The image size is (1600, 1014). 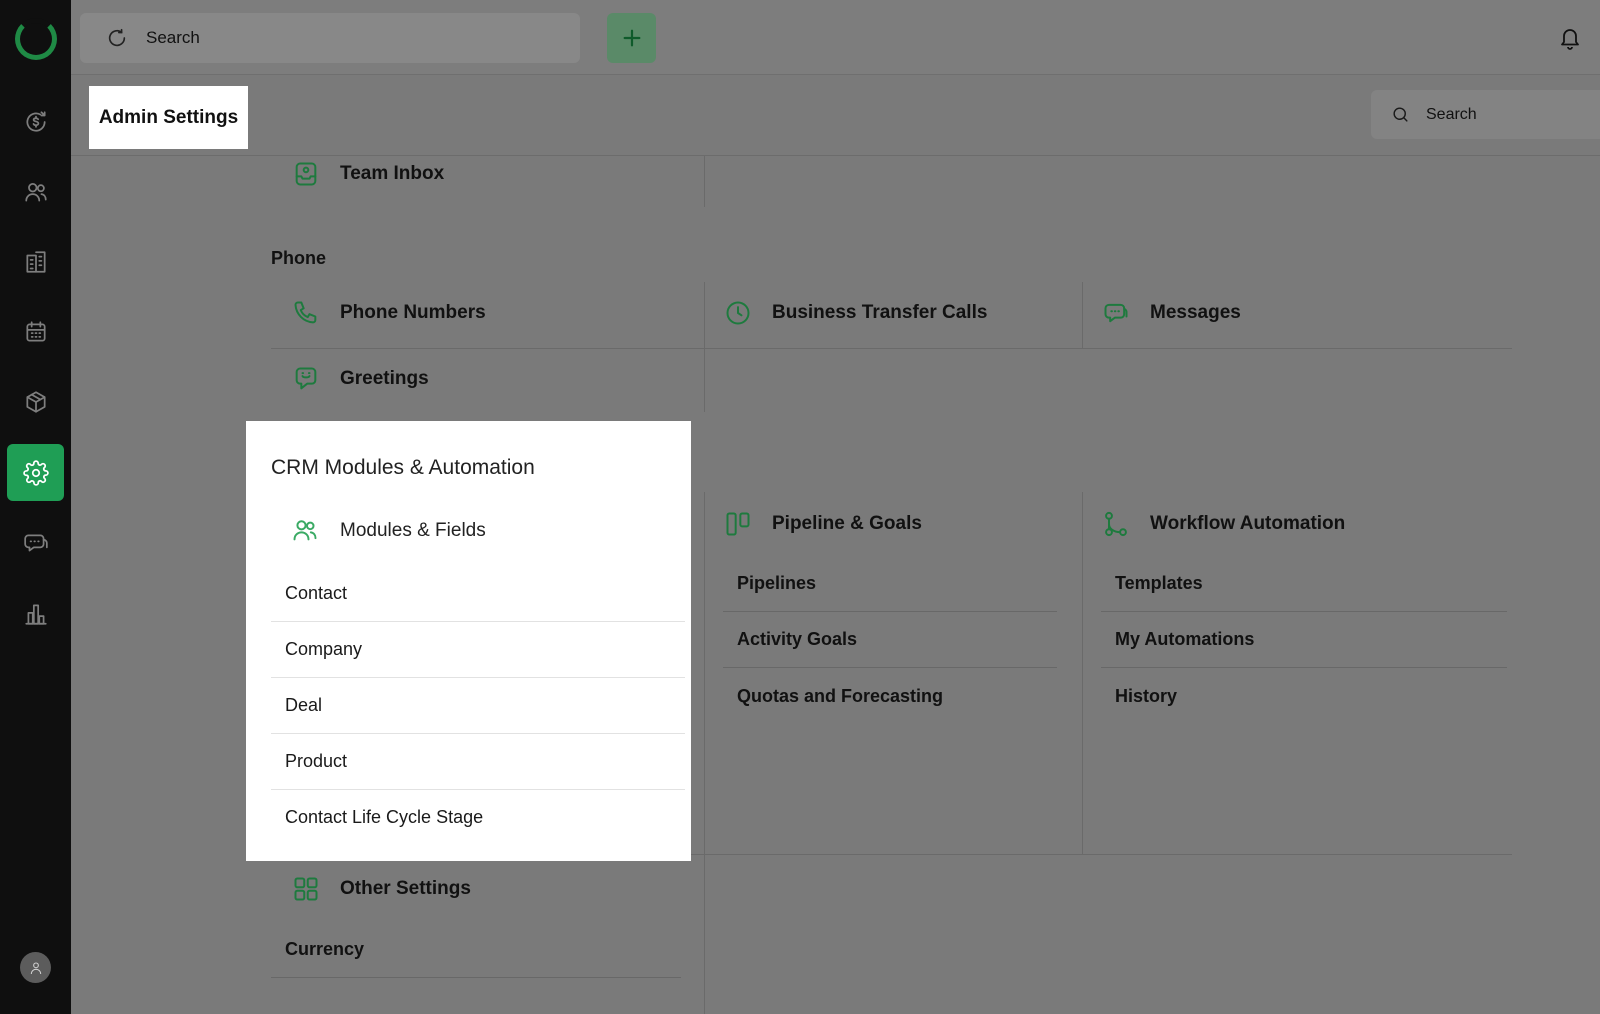 What do you see at coordinates (1304, 640) in the screenshot?
I see `my-automations-link: My Automations` at bounding box center [1304, 640].